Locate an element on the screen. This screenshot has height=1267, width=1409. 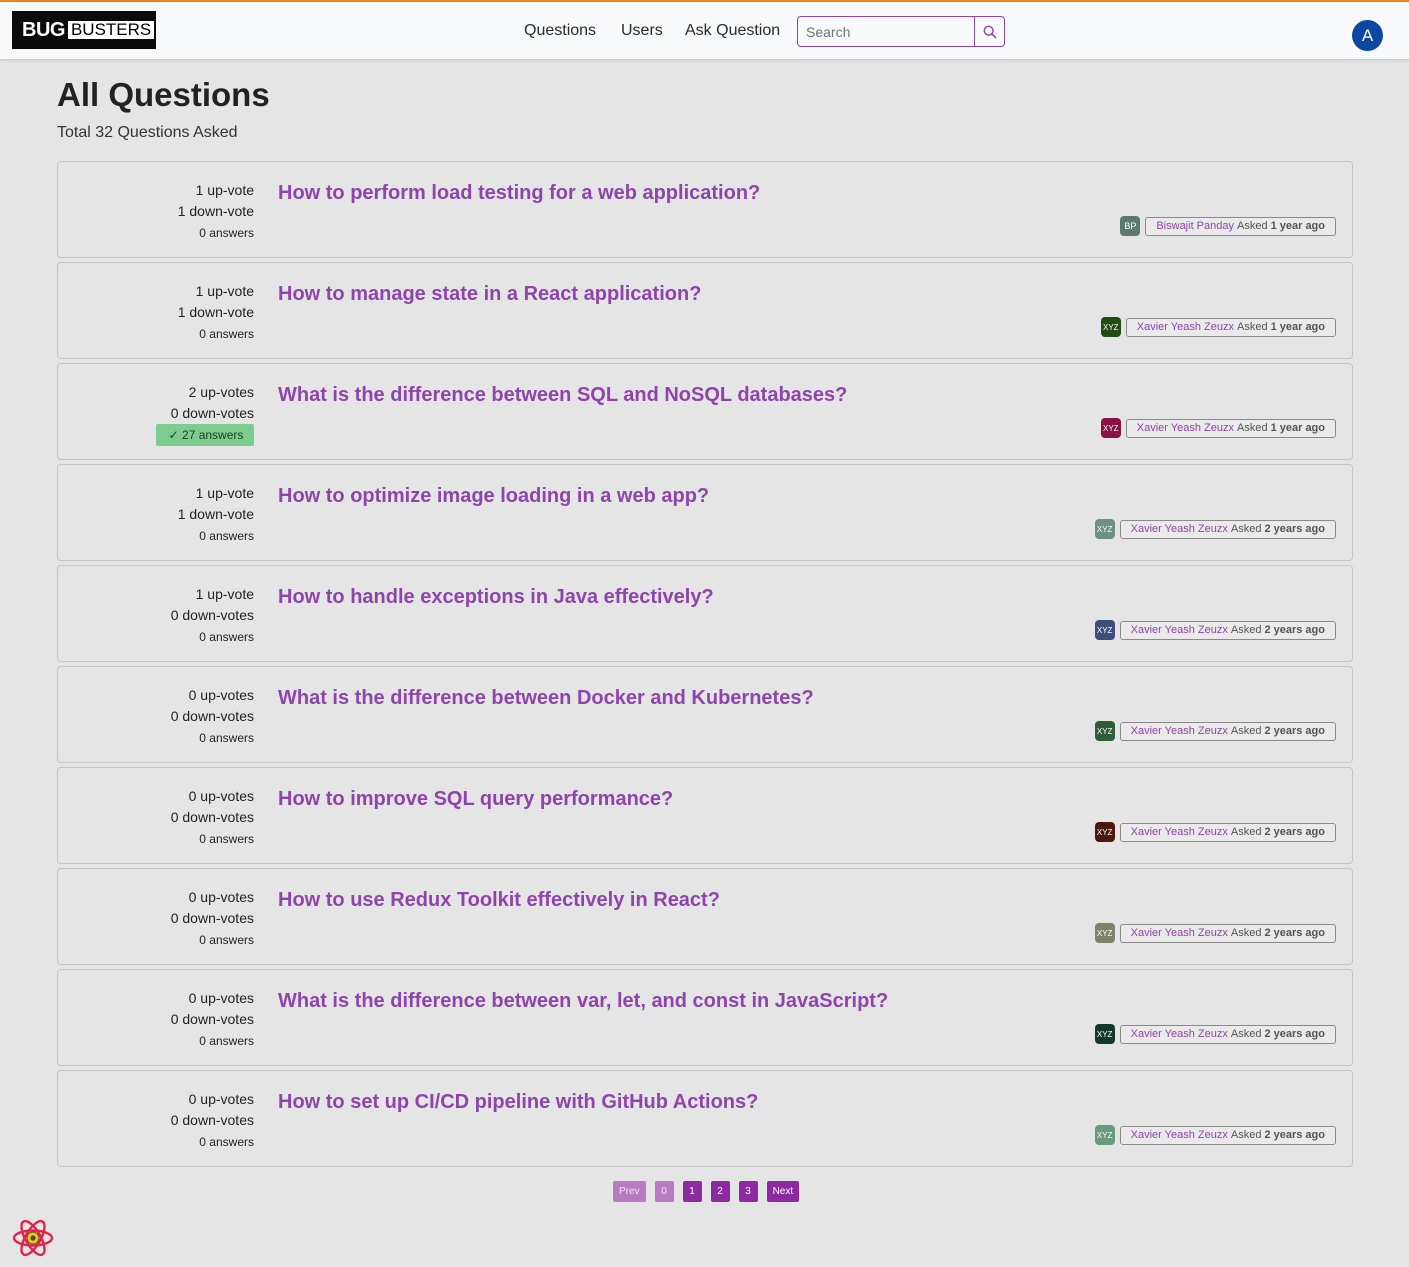
question-stats: 1 up-vote 0 down-votes 0 answers is located at coordinates (212, 616).